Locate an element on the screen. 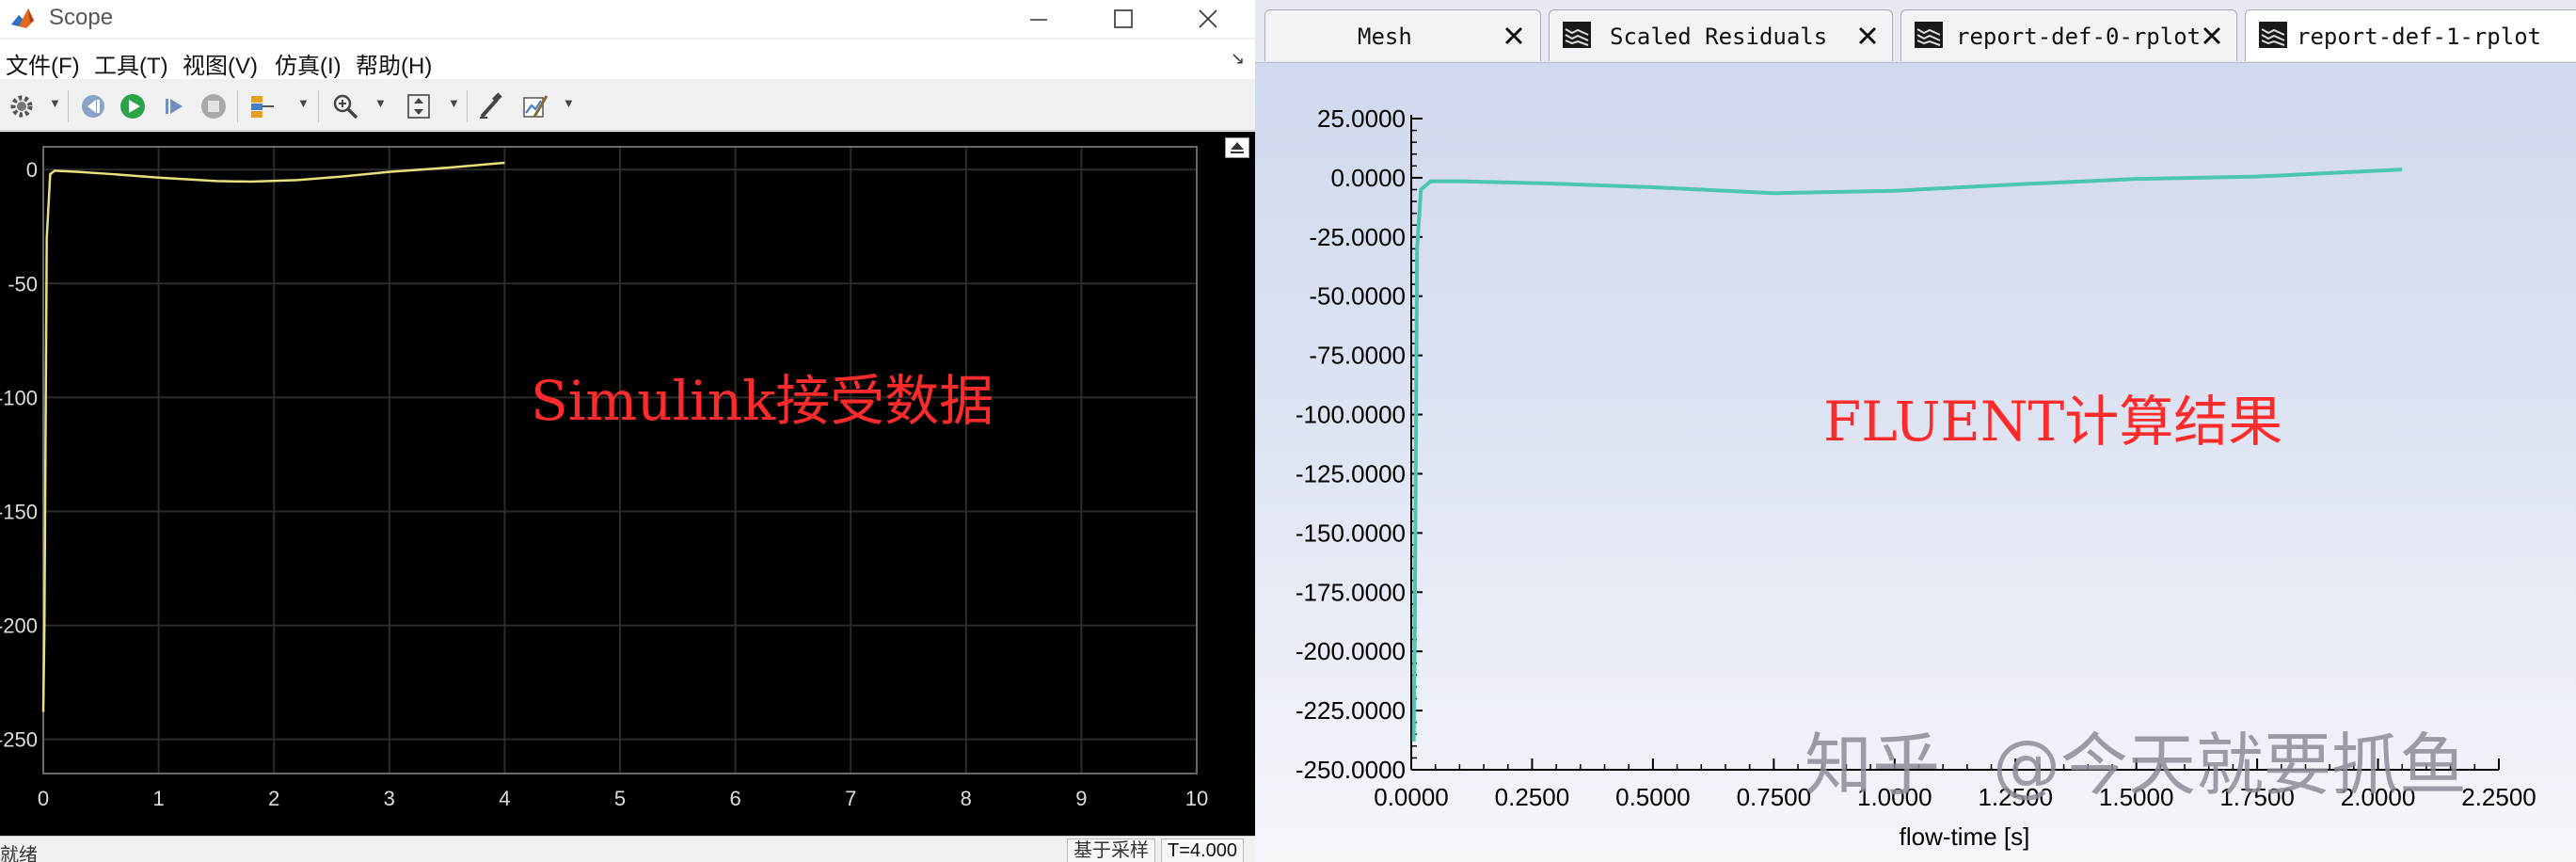  y-tick-label: -50 is located at coordinates (23, 283).